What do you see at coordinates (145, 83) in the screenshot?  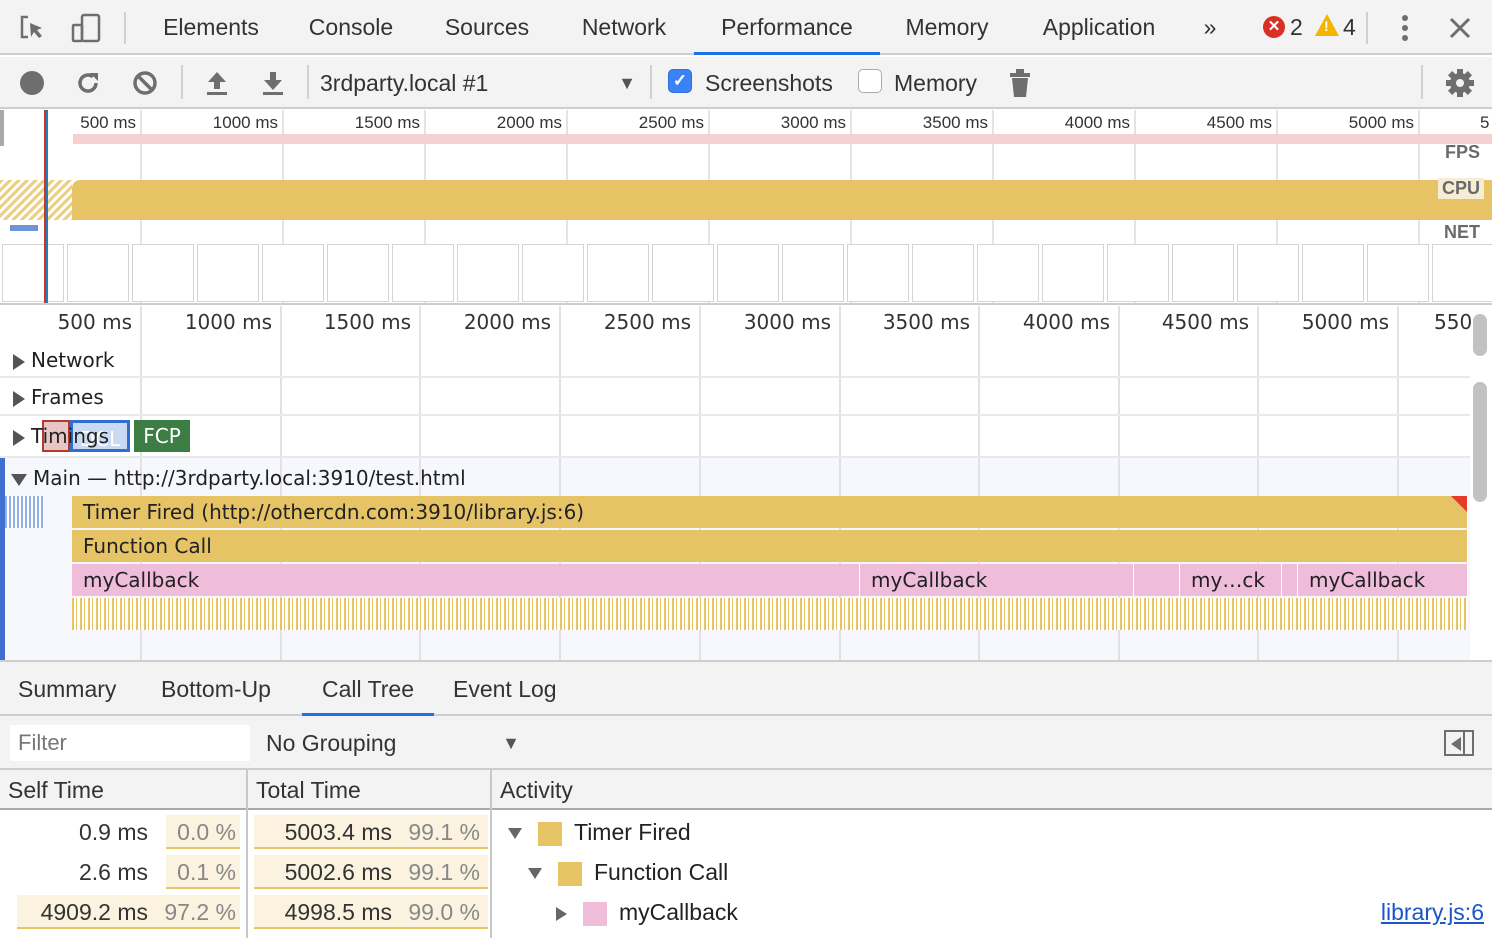 I see `clear-icon` at bounding box center [145, 83].